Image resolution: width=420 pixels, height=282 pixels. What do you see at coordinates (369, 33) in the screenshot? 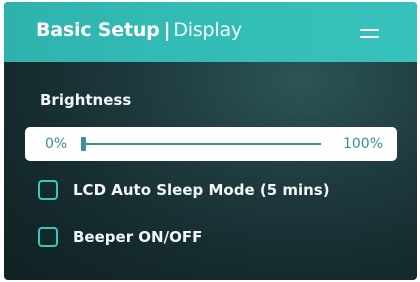
I see `hamburger-menu-icon` at bounding box center [369, 33].